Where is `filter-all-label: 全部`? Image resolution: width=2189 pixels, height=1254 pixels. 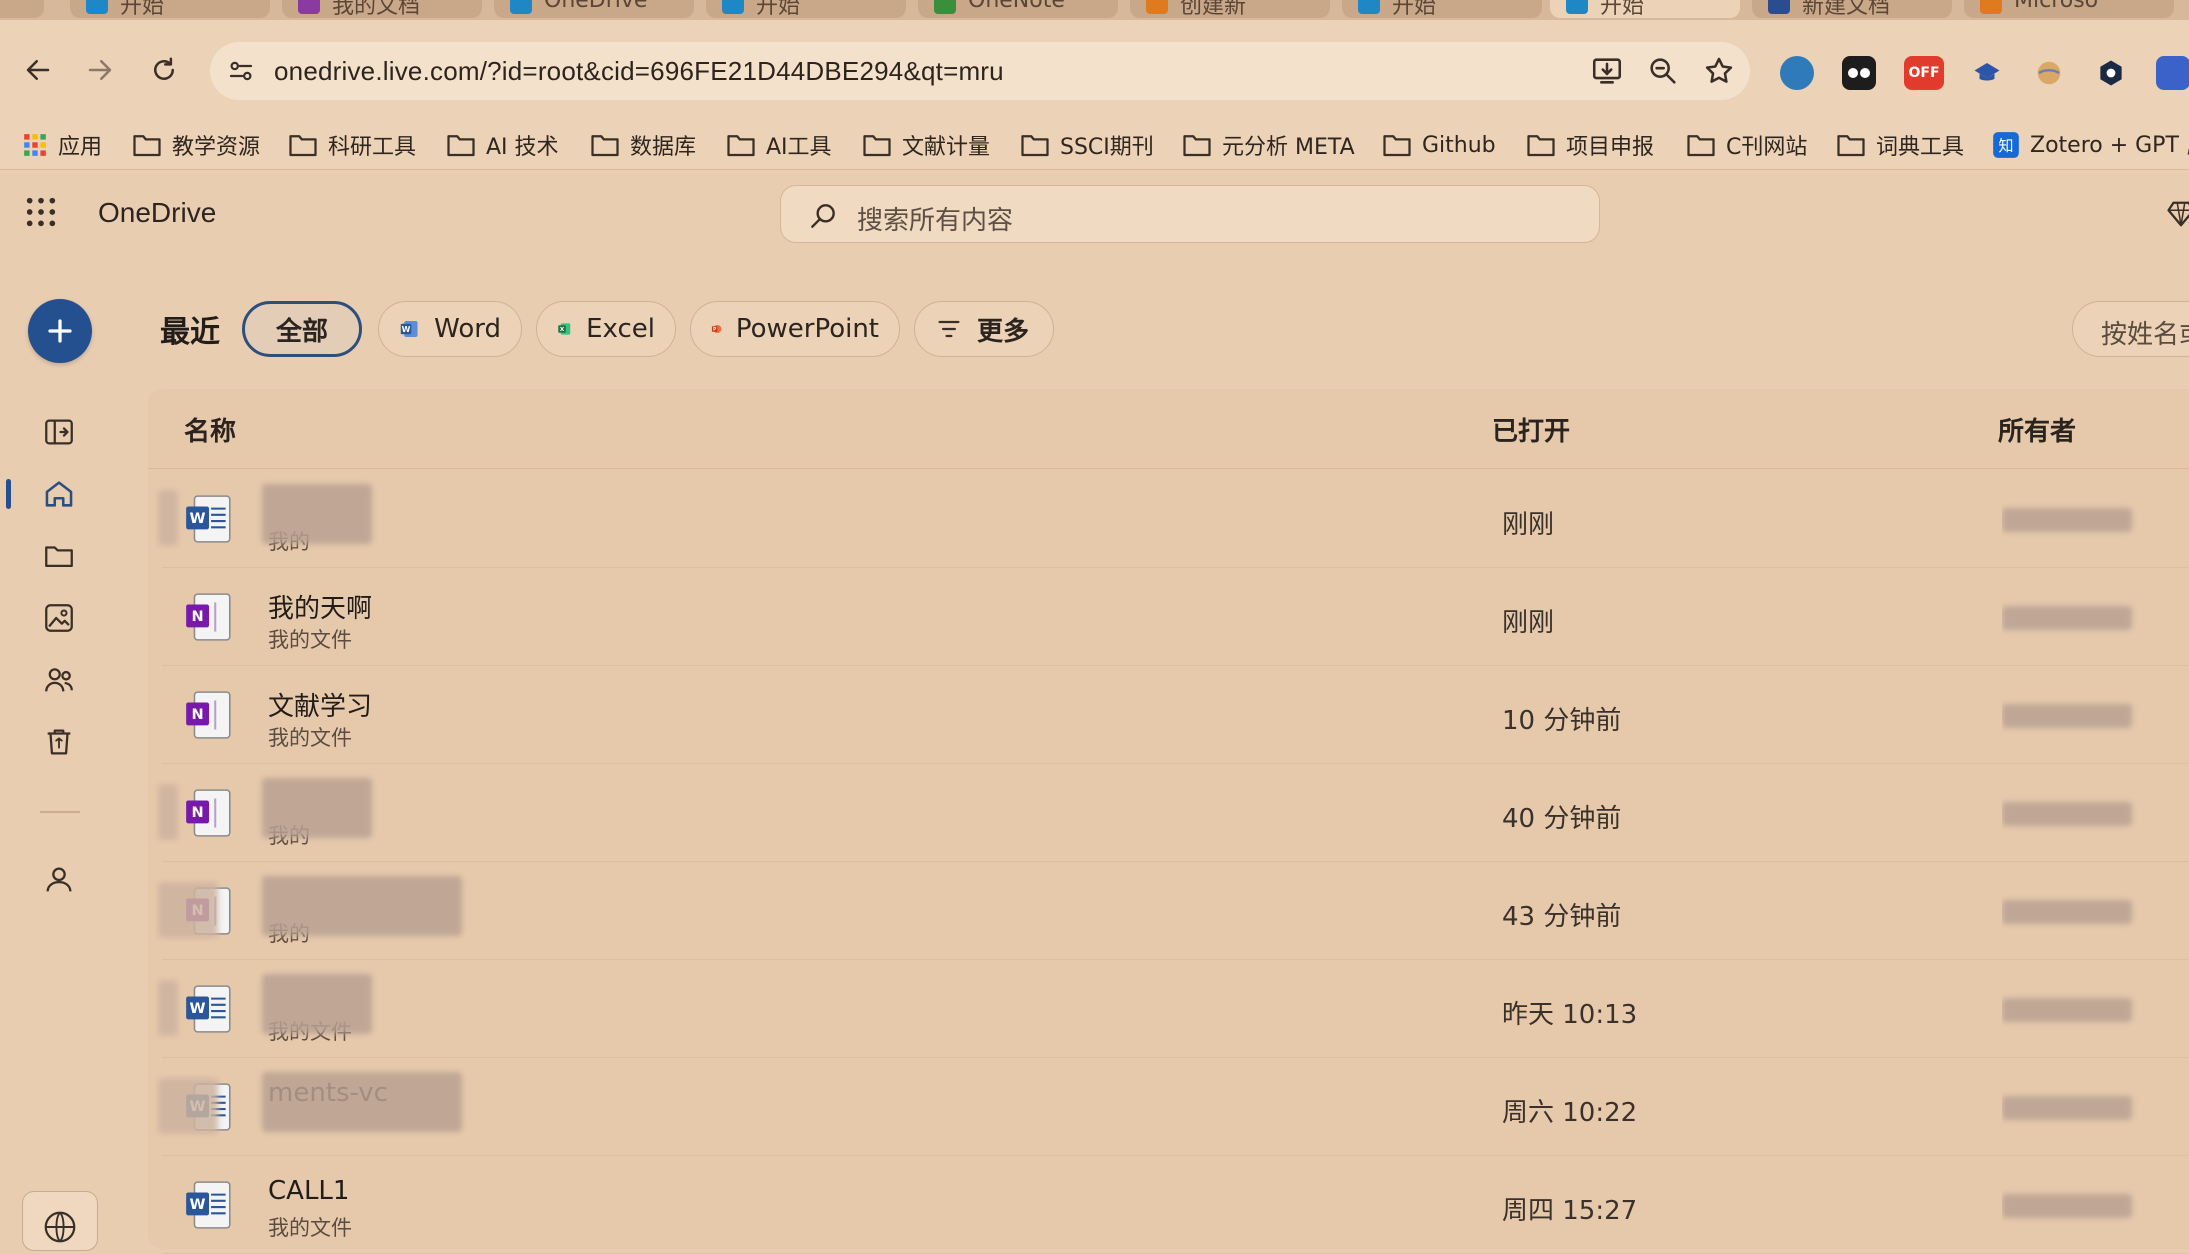
filter-all-label: 全部 is located at coordinates (301, 331).